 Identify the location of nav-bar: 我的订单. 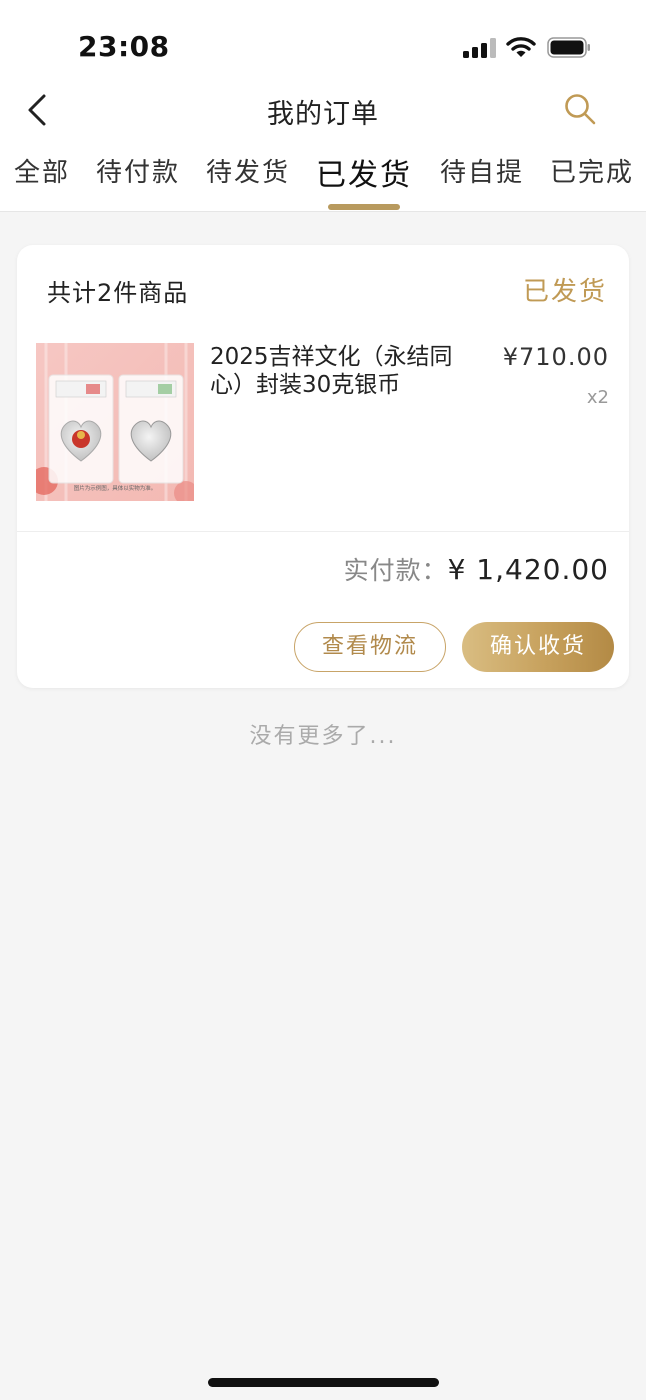
(323, 110).